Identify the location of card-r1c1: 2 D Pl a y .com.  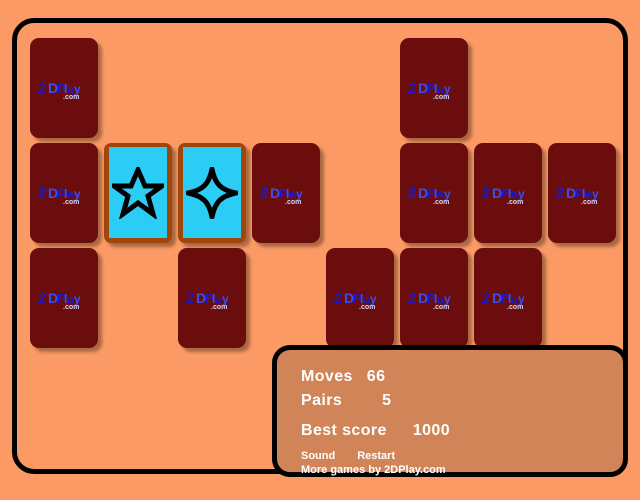
(64, 88).